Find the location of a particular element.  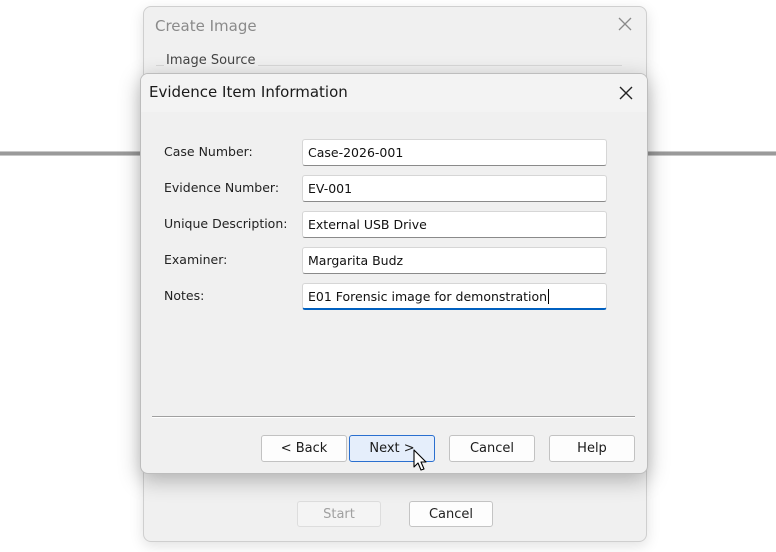

back-button: < Back is located at coordinates (304, 448).